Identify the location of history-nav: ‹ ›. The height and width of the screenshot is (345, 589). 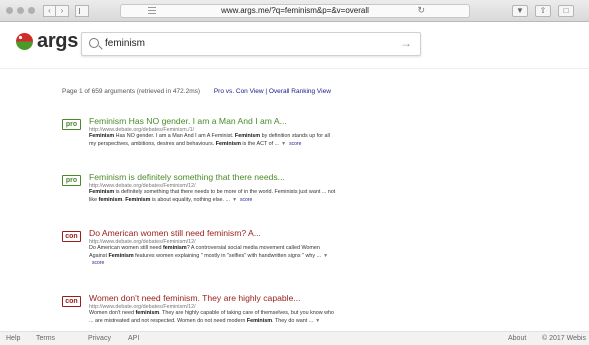
(56, 10).